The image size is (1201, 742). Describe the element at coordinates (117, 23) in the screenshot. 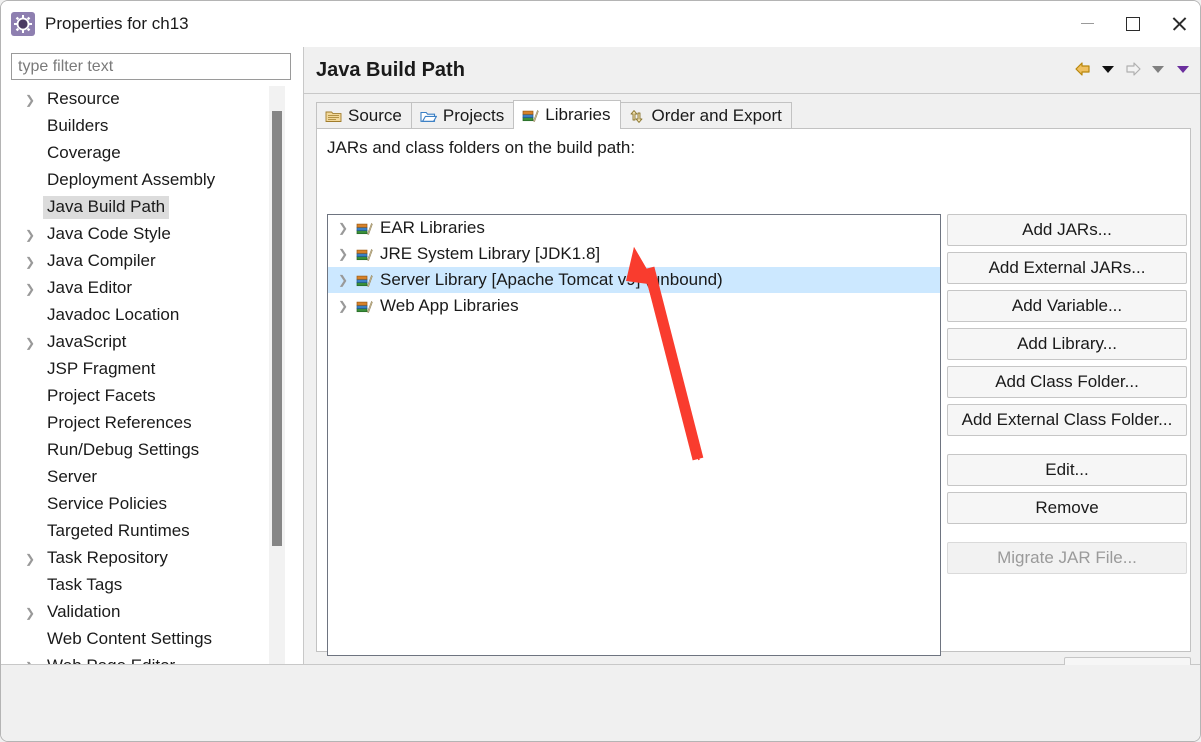

I see `window-title: Properties for ch13` at that location.